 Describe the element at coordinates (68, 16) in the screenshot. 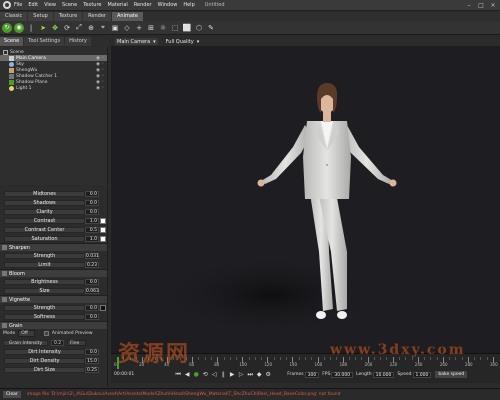

I see `tab-texture: Texture` at that location.